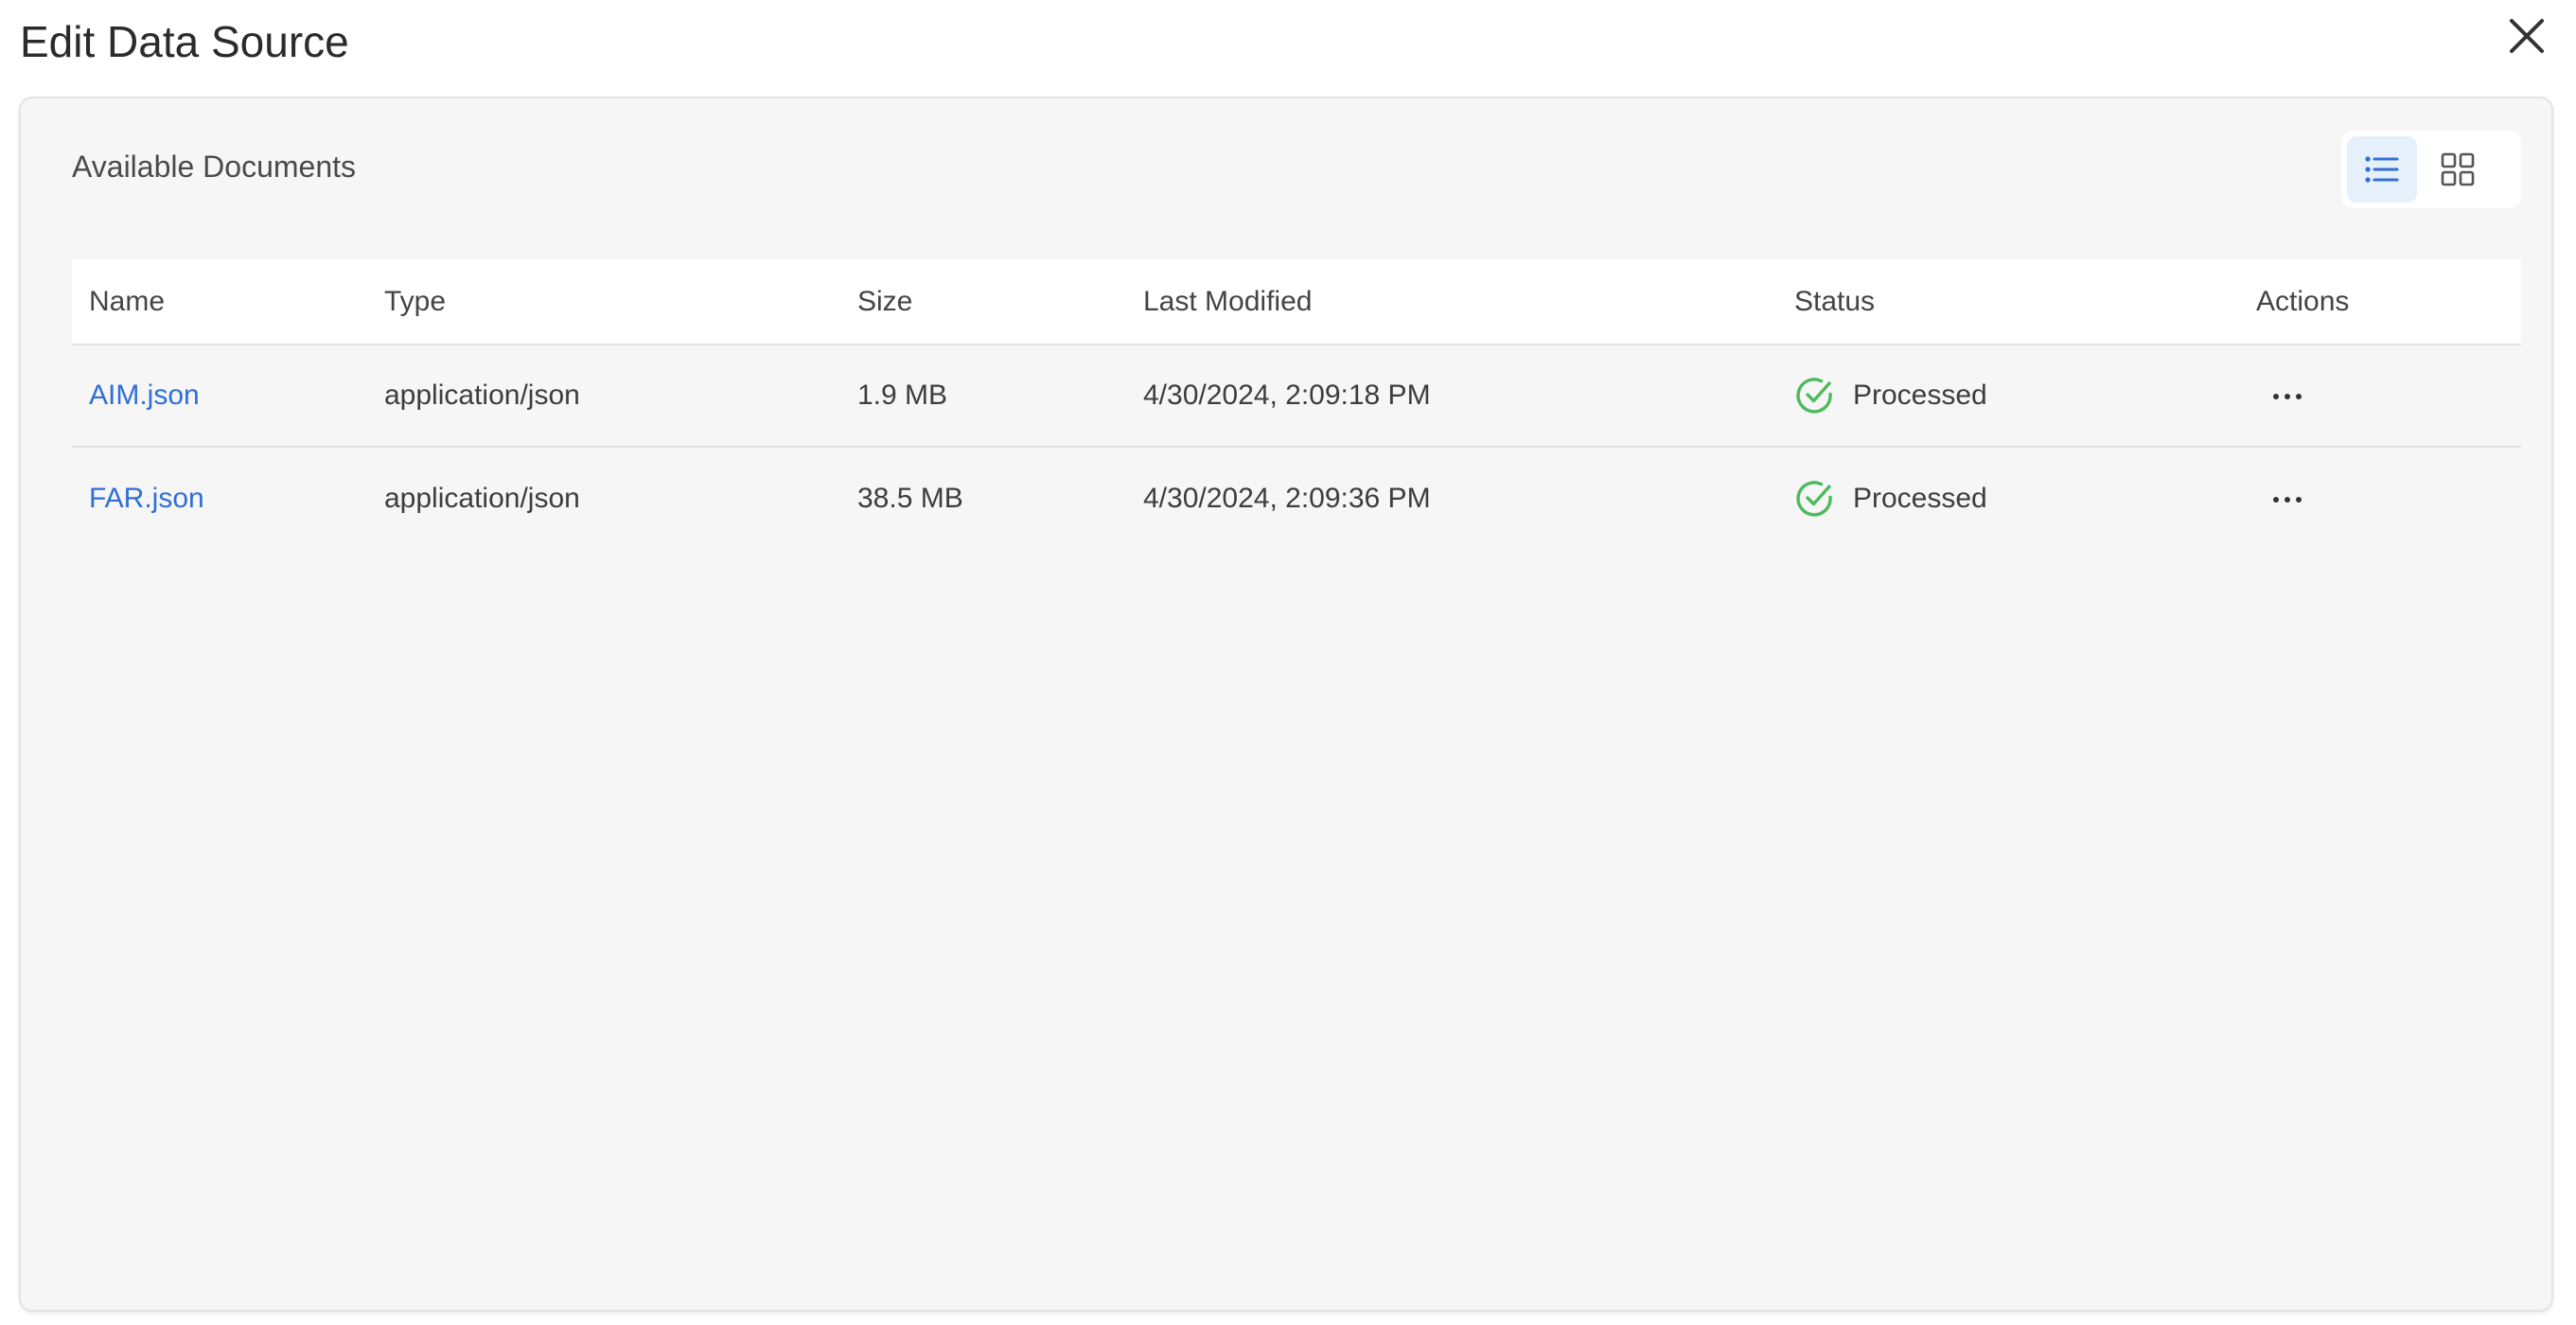  I want to click on column-header-status: Status, so click(2008, 301).